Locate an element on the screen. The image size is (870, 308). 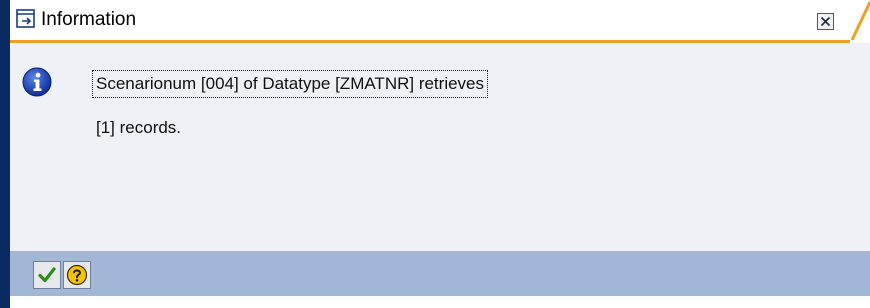
help-button is located at coordinates (77, 275).